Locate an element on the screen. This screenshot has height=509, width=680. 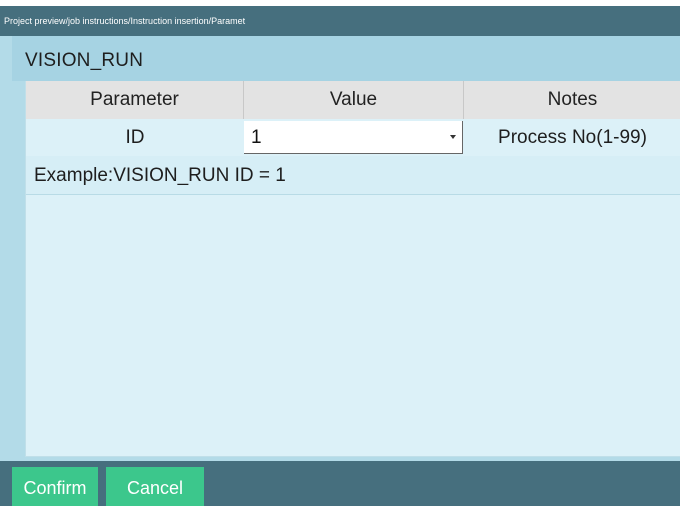
column-header-notes: Notes is located at coordinates (572, 99).